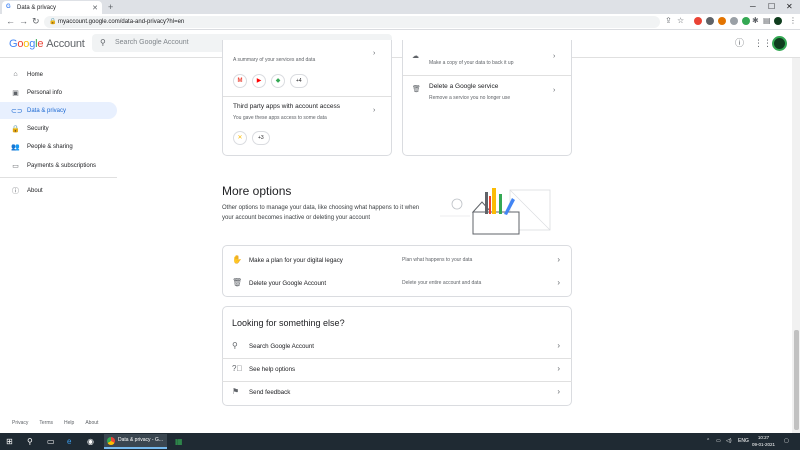 The image size is (800, 450). I want to click on info-icon: ⓘ, so click(15, 191).